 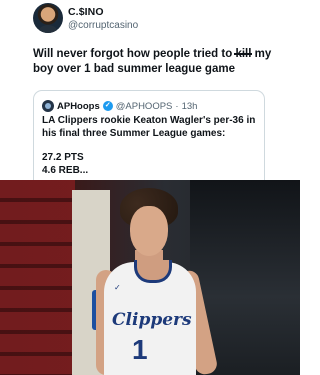 What do you see at coordinates (144, 106) in the screenshot?
I see `quote-author-handle: @APHOOPS` at bounding box center [144, 106].